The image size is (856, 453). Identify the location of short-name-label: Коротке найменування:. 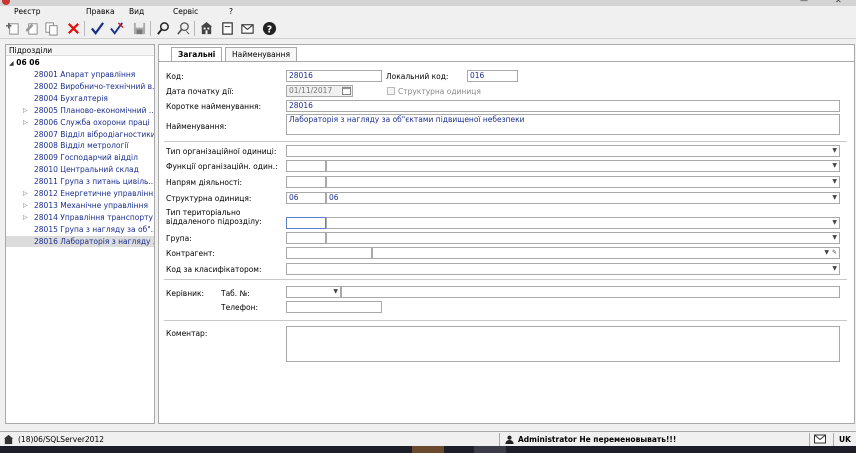
(214, 106).